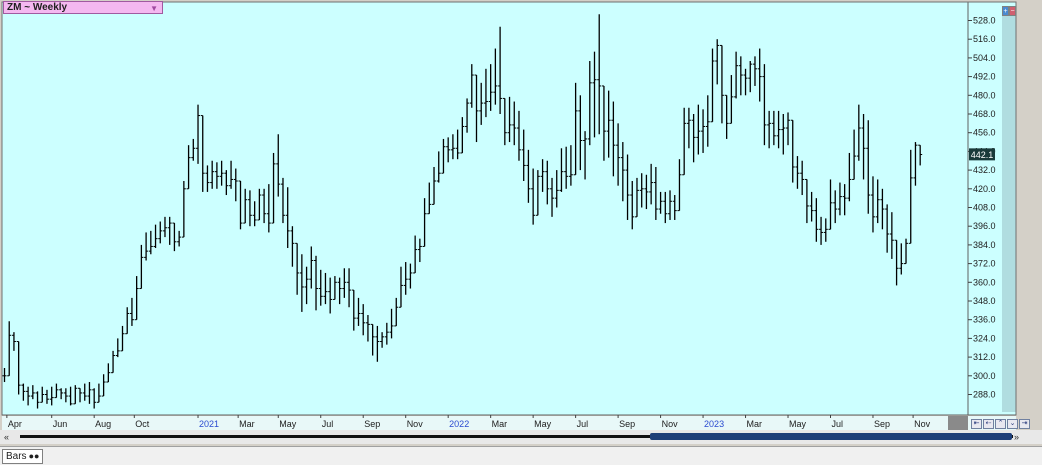 Image resolution: width=1042 pixels, height=465 pixels. What do you see at coordinates (984, 133) in the screenshot?
I see `price-tick-label: 456.0` at bounding box center [984, 133].